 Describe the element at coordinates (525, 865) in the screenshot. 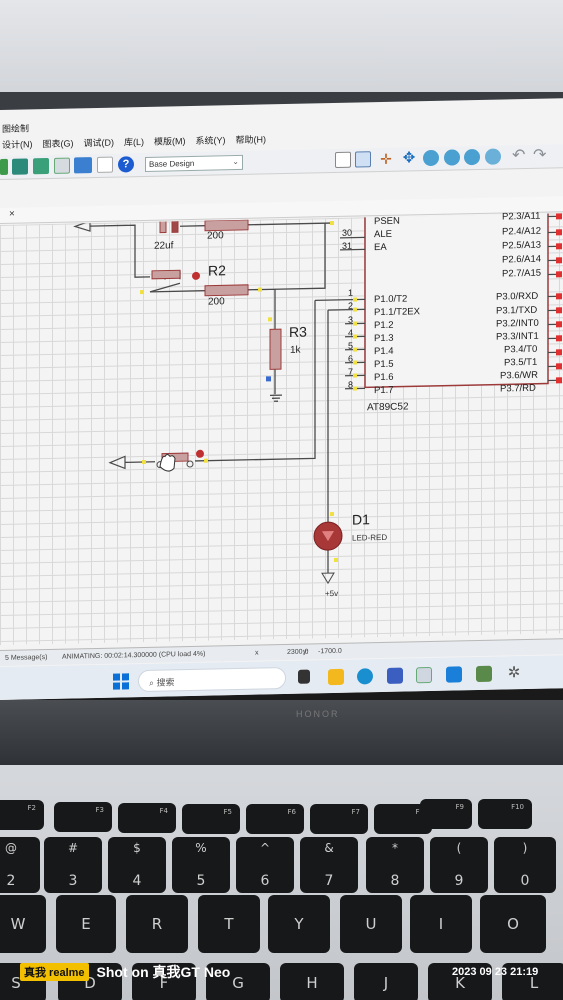

I see `key-0: ) 0` at that location.